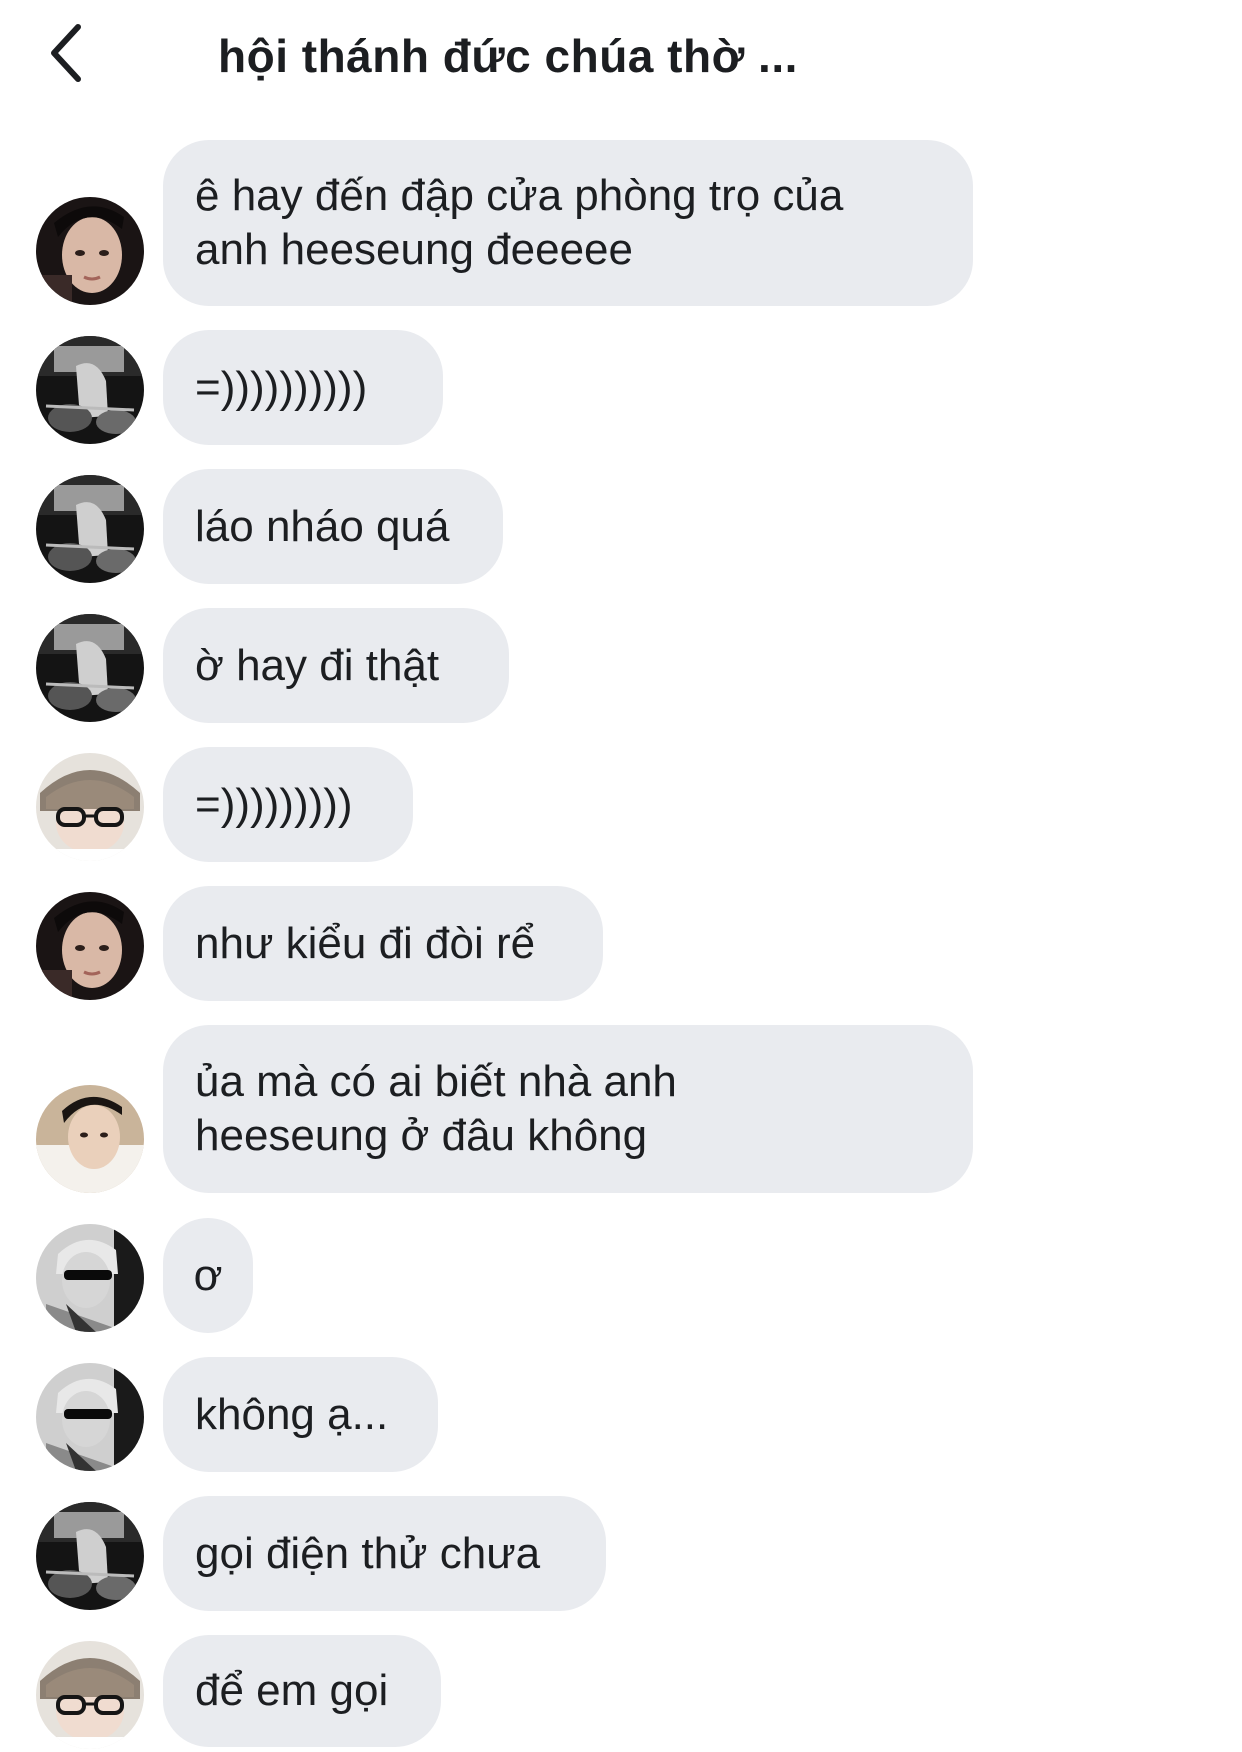  I want to click on message-bubble: ơ, so click(208, 1275).